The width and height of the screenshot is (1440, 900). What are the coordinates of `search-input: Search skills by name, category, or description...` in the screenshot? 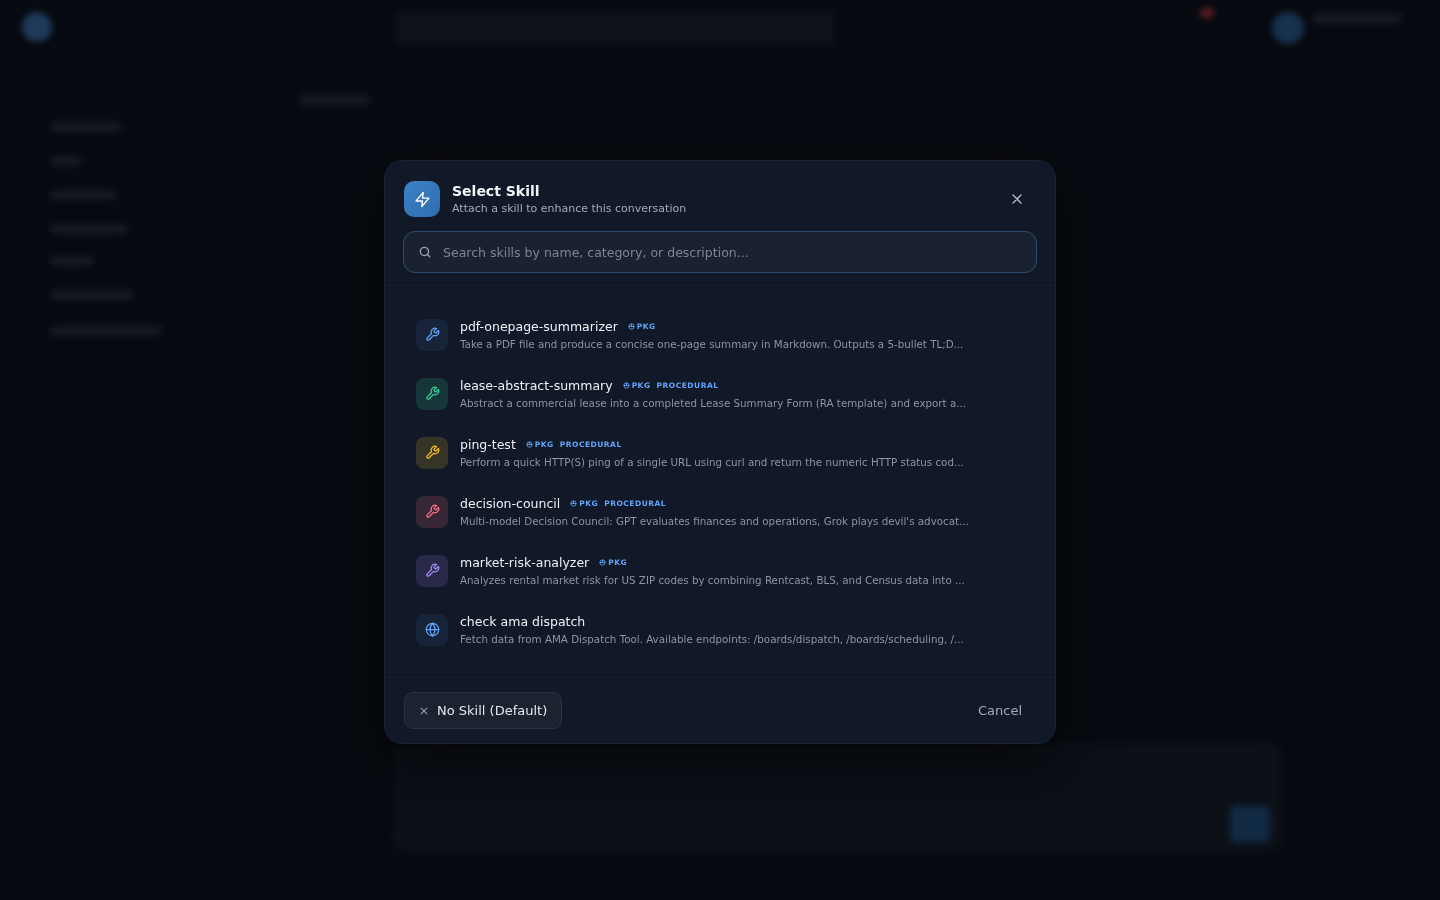 It's located at (731, 252).